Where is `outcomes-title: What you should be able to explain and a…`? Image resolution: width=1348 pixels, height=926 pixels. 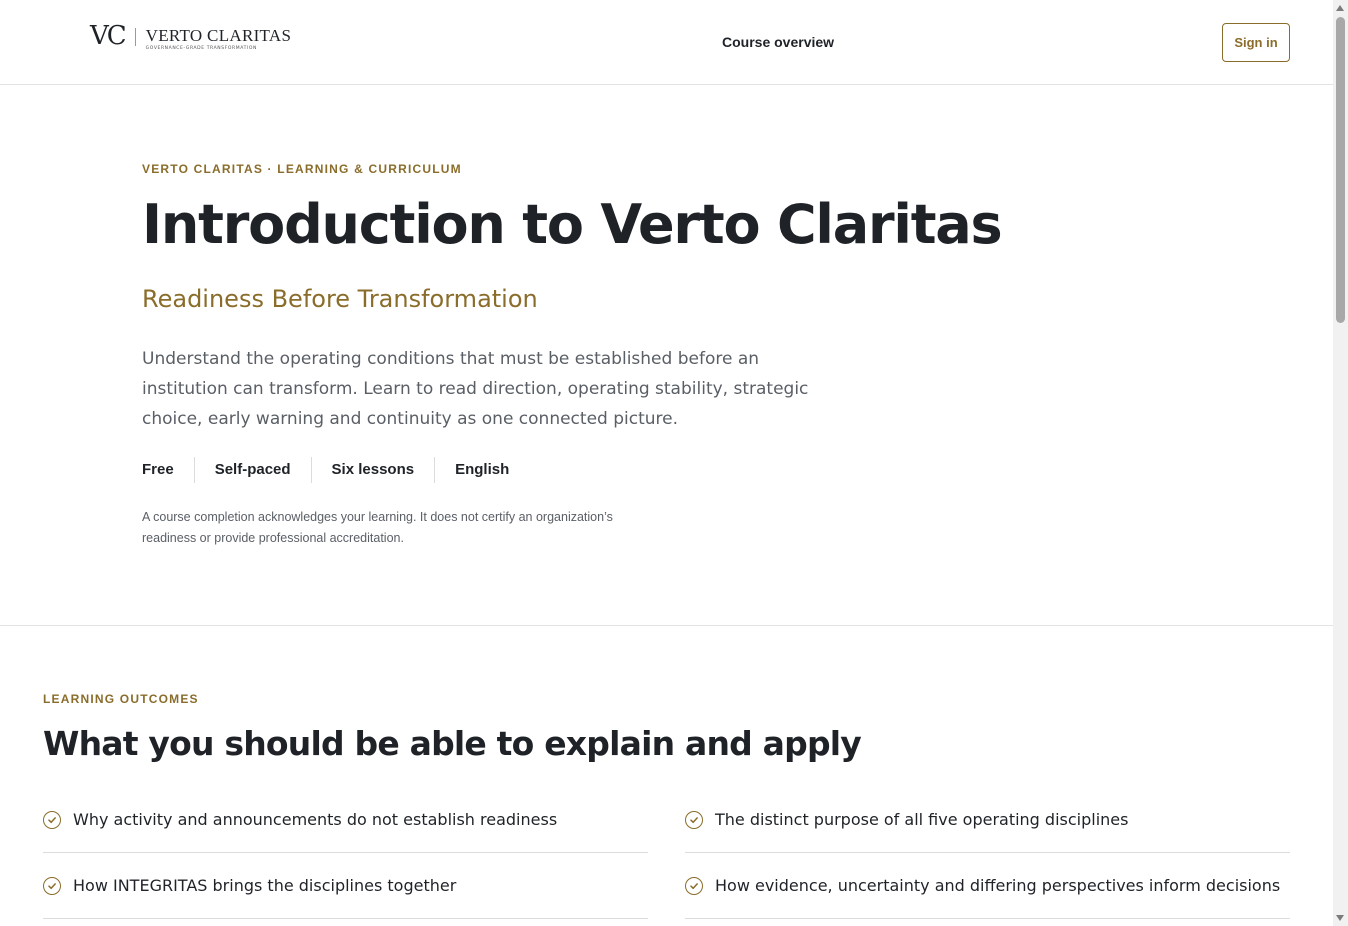
outcomes-title: What you should be able to explain and a… is located at coordinates (452, 743).